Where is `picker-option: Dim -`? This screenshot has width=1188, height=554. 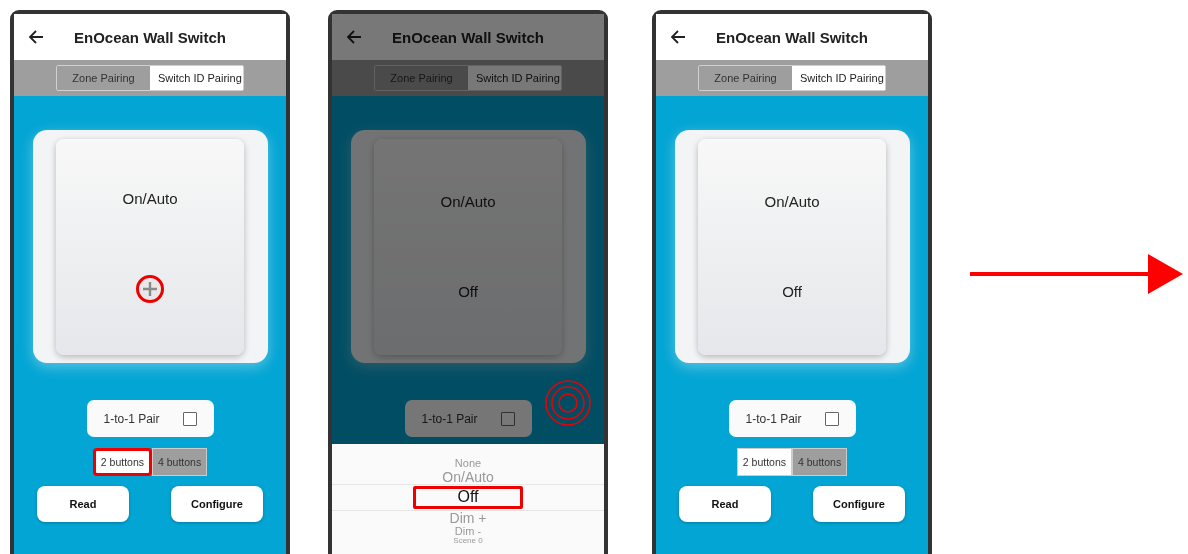
picker-option: Dim - is located at coordinates (468, 531).